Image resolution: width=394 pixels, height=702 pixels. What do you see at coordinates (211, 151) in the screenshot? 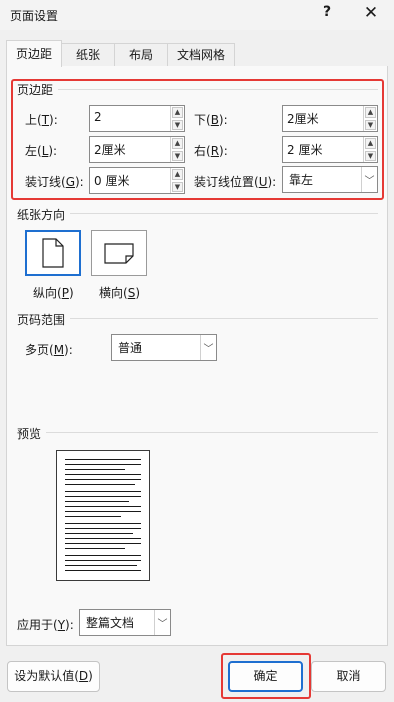
I see `right-margin-label: 右(R):` at bounding box center [211, 151].